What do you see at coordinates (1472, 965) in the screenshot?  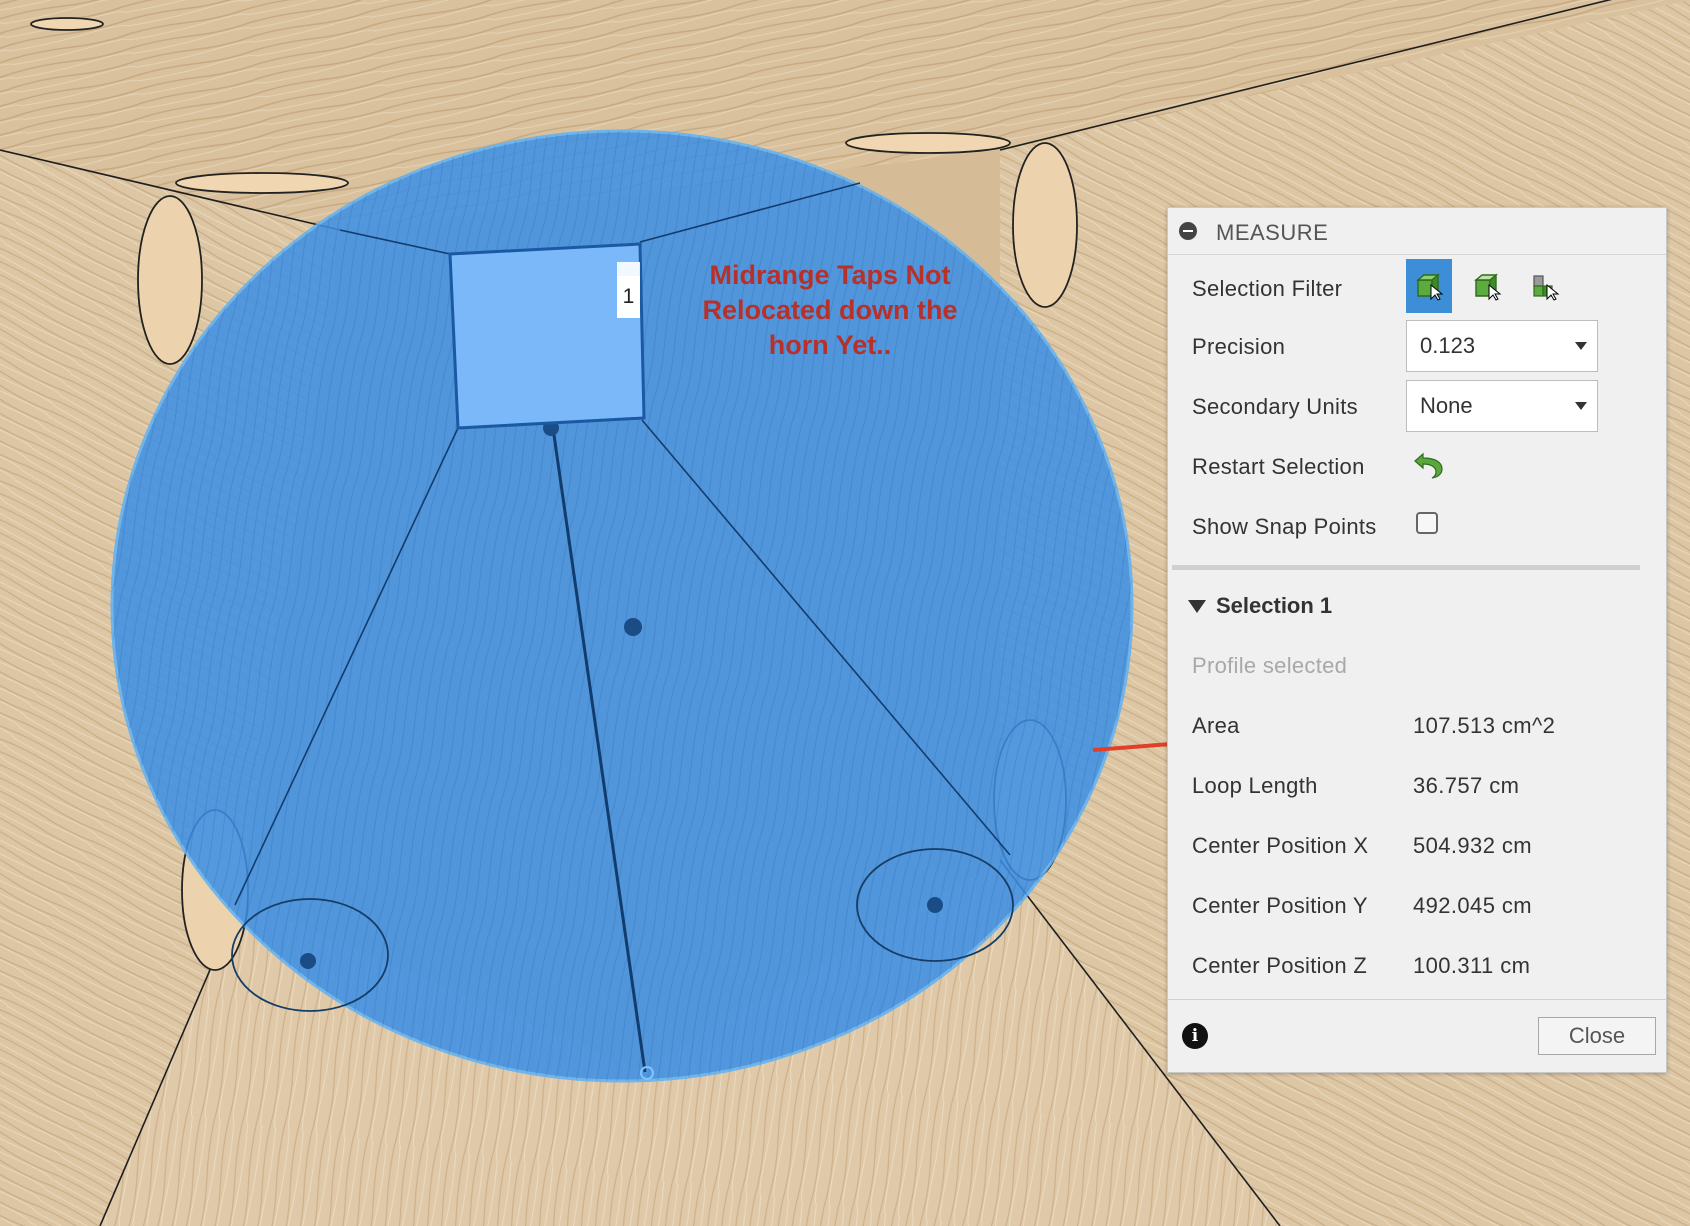 I see `center-z-value: 100.311 cm` at bounding box center [1472, 965].